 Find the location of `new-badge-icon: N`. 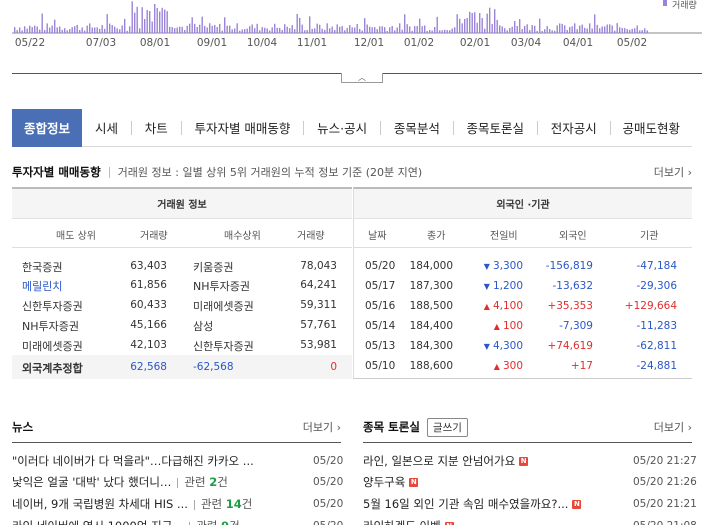

new-badge-icon: N is located at coordinates (524, 461).